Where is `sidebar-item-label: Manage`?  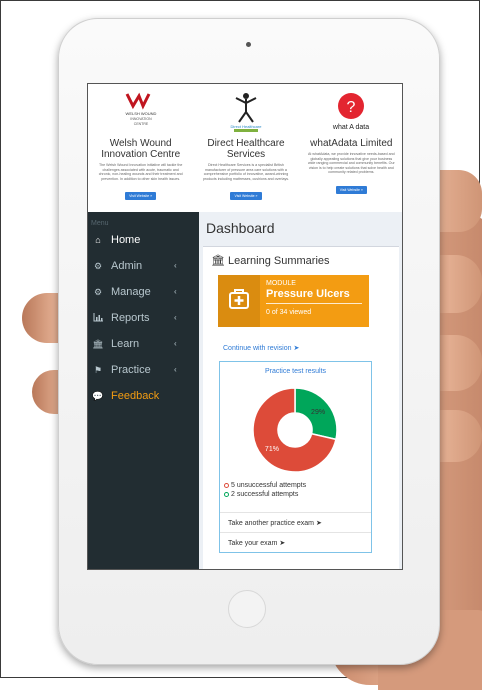 sidebar-item-label: Manage is located at coordinates (131, 292).